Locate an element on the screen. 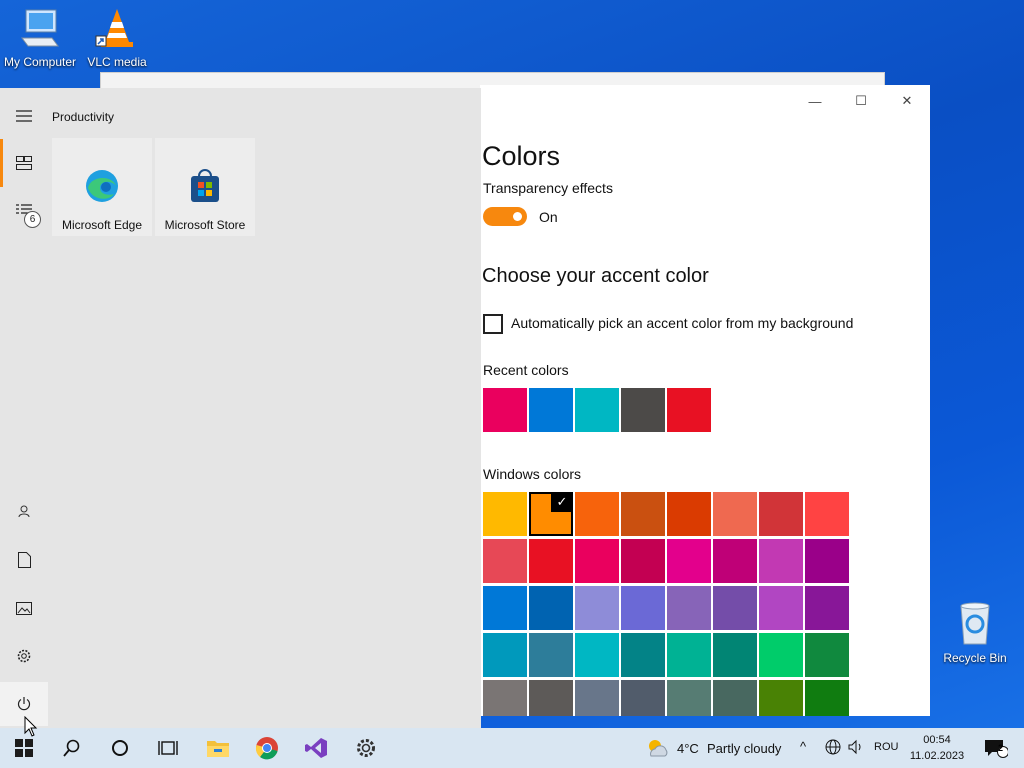 Image resolution: width=1024 pixels, height=768 pixels. transparency-label: Transparency effects is located at coordinates (548, 188).